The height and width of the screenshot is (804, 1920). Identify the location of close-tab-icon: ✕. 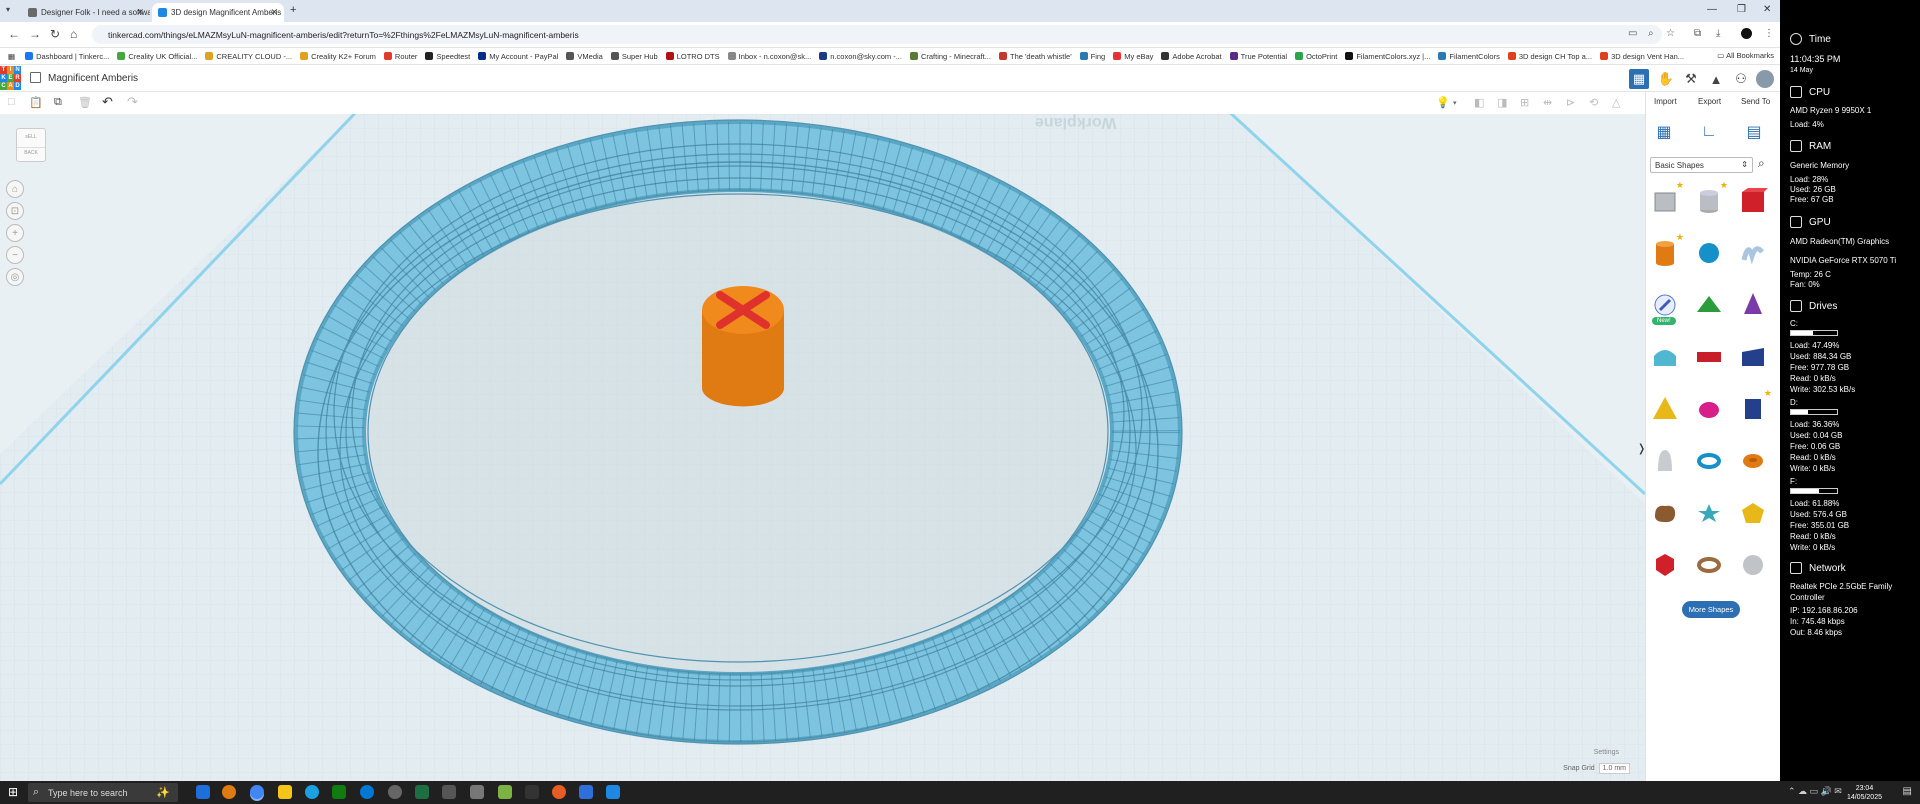
(274, 12).